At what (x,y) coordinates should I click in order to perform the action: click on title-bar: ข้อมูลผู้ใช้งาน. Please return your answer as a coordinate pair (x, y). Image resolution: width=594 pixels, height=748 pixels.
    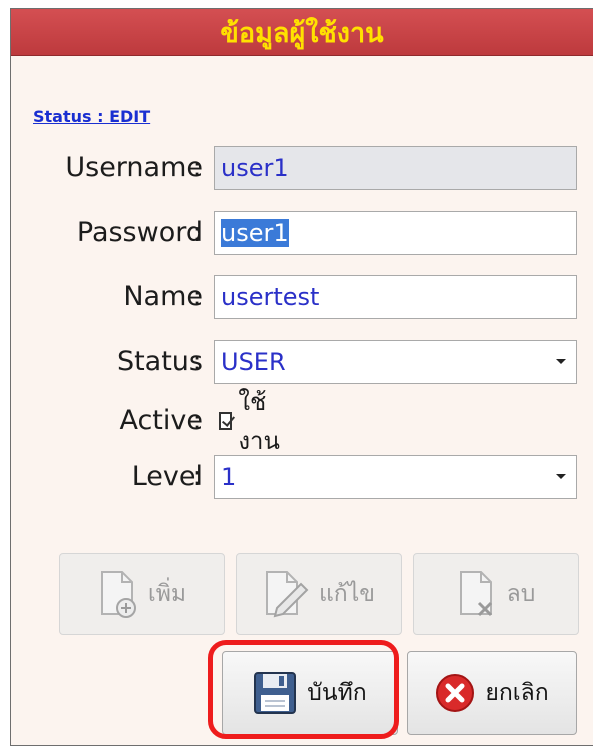
    Looking at the image, I should click on (302, 32).